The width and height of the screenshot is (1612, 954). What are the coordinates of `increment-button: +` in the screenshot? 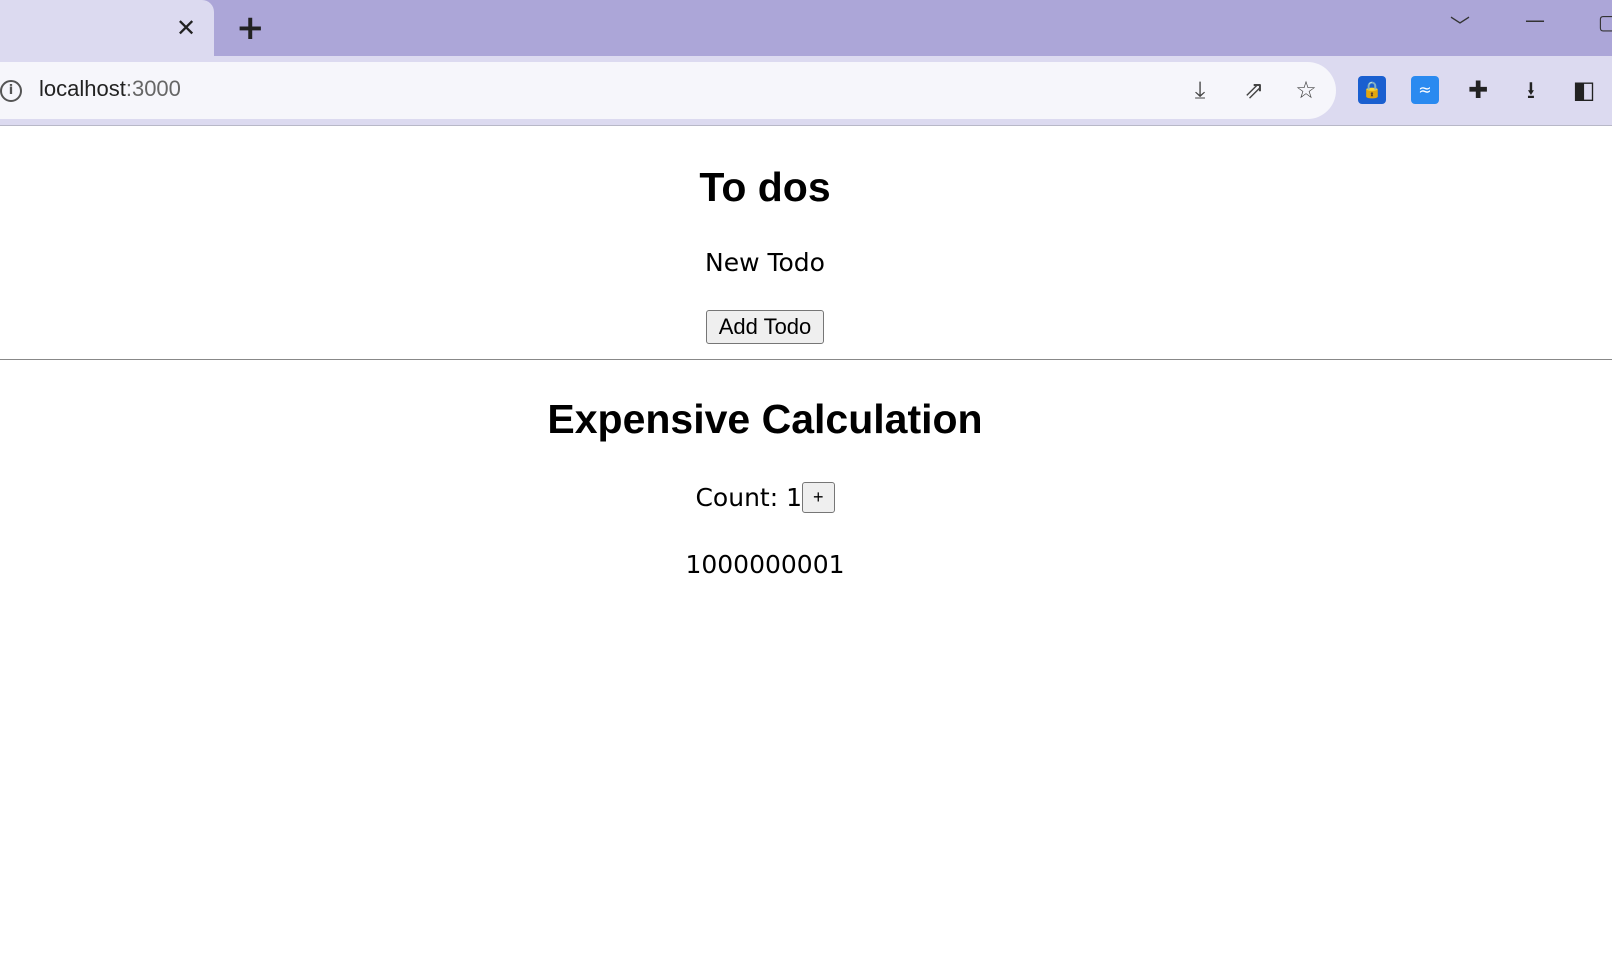 It's located at (818, 497).